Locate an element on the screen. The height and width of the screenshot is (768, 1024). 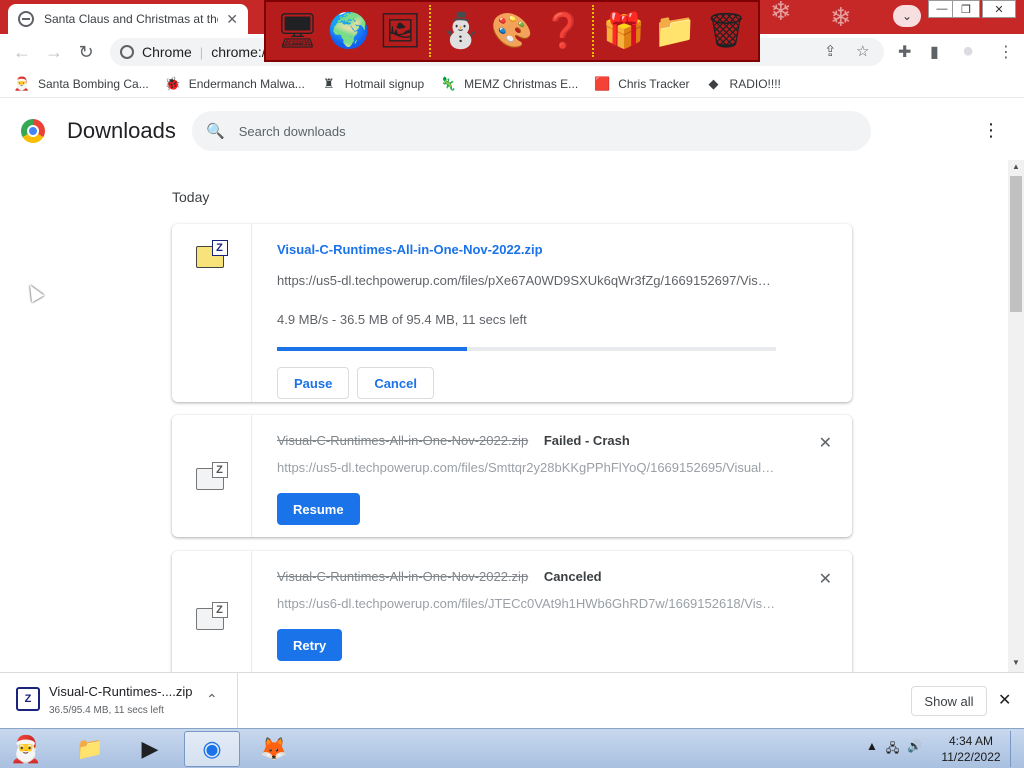
hotmail-icon: ♜ is located at coordinates (328, 83).